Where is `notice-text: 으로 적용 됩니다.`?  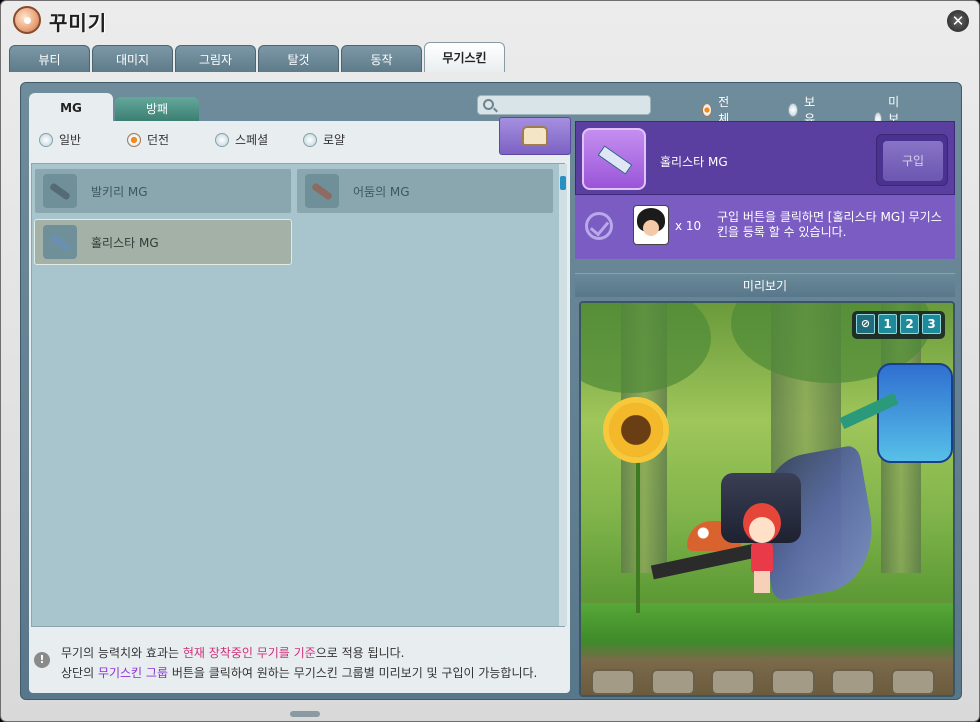 notice-text: 으로 적용 됩니다. is located at coordinates (360, 653).